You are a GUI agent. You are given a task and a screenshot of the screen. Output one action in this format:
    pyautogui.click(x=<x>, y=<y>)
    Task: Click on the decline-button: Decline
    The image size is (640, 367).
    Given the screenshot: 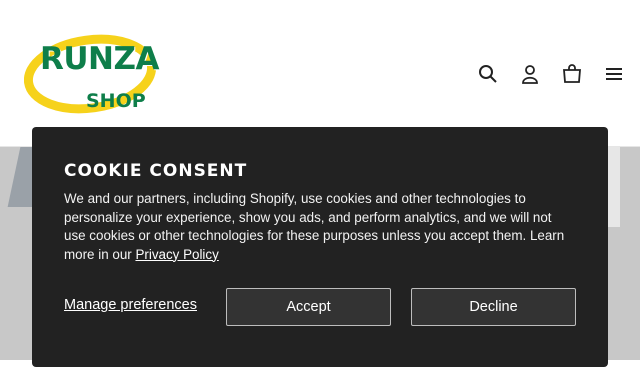 What is the action you would take?
    pyautogui.click(x=493, y=307)
    